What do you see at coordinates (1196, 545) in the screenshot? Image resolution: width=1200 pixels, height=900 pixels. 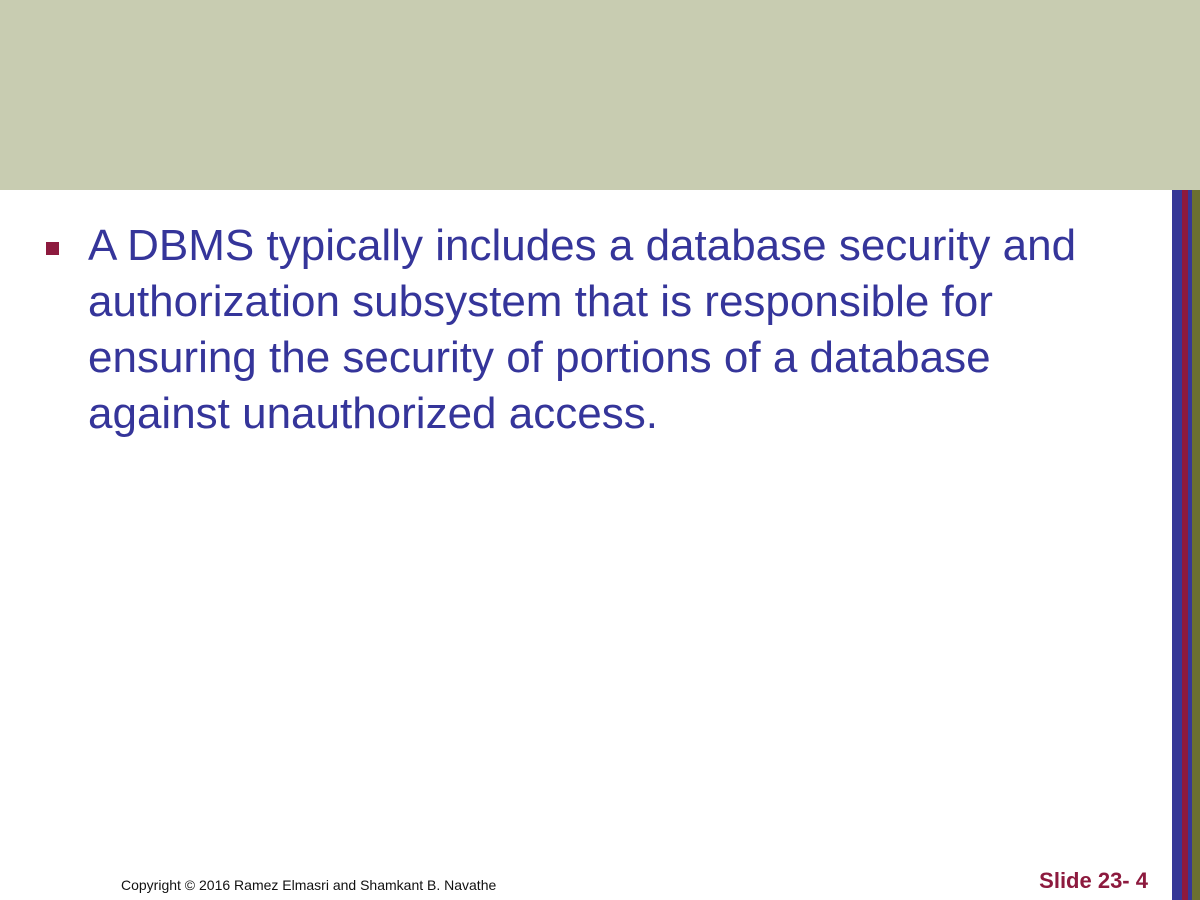 I see `stripe-olive` at bounding box center [1196, 545].